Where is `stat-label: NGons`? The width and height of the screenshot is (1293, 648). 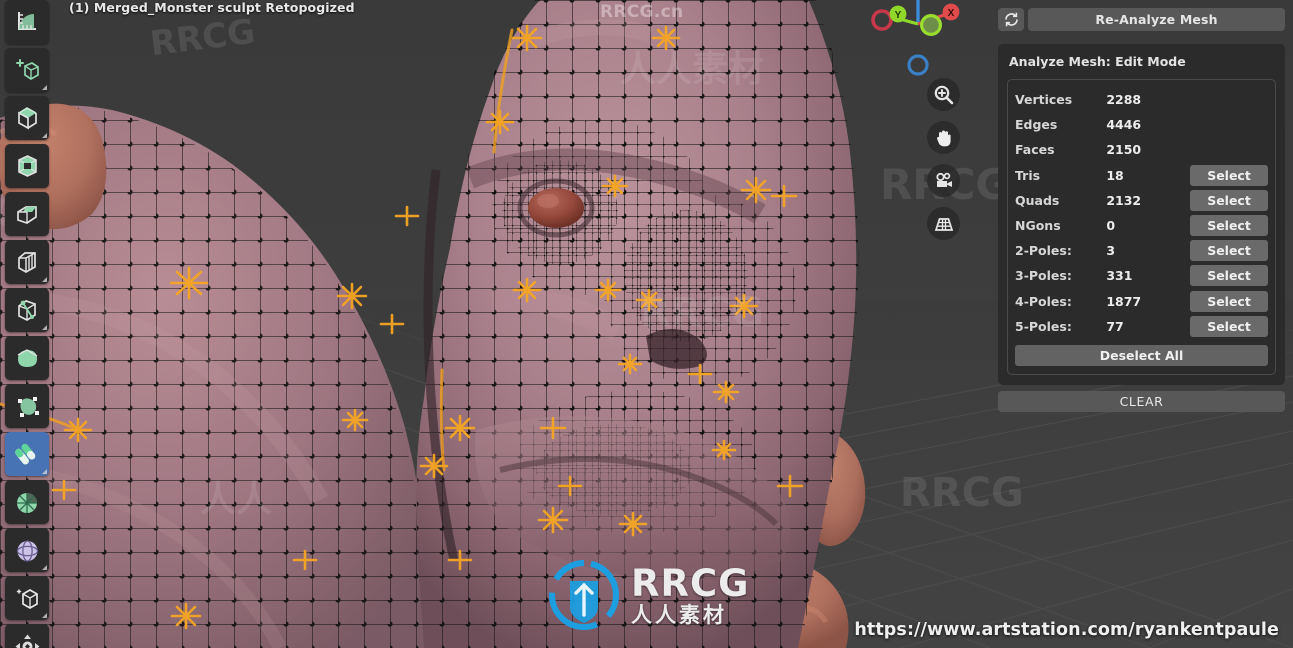 stat-label: NGons is located at coordinates (1038, 226).